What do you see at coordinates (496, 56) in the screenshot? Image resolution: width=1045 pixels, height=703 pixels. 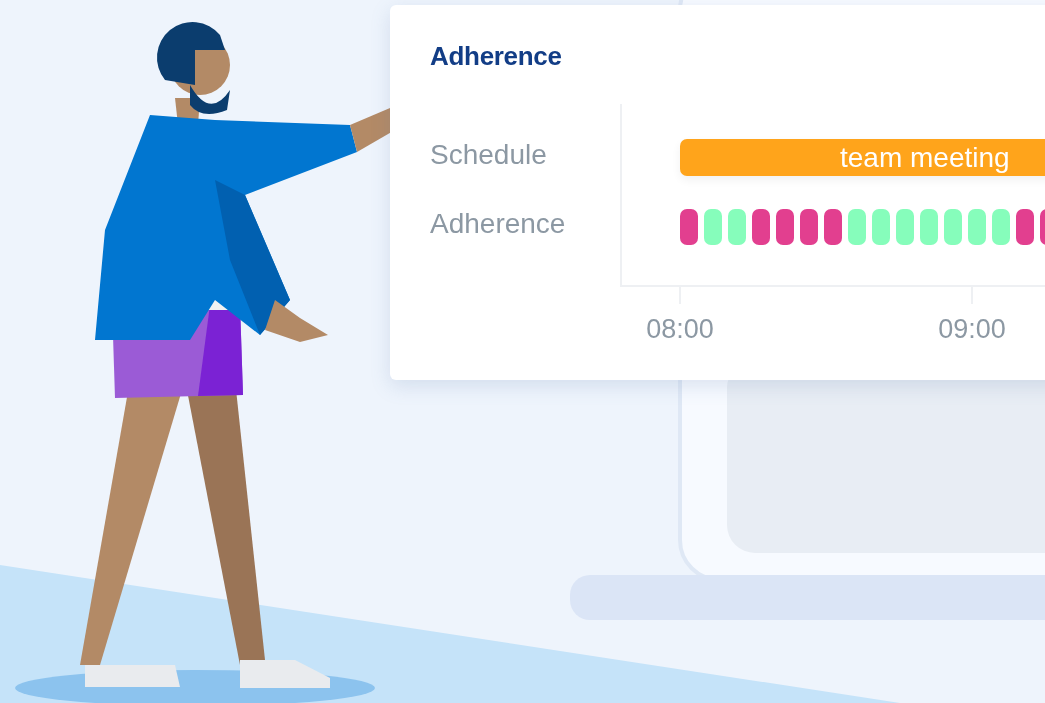 I see `card-title: Adherence` at bounding box center [496, 56].